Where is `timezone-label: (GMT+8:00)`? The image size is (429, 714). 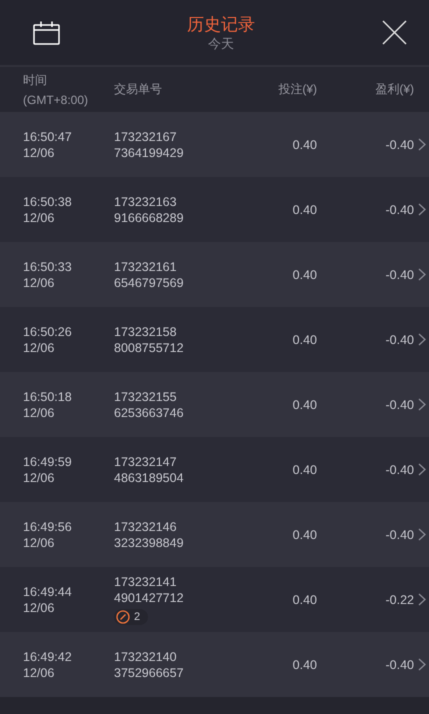
timezone-label: (GMT+8:00) is located at coordinates (56, 100).